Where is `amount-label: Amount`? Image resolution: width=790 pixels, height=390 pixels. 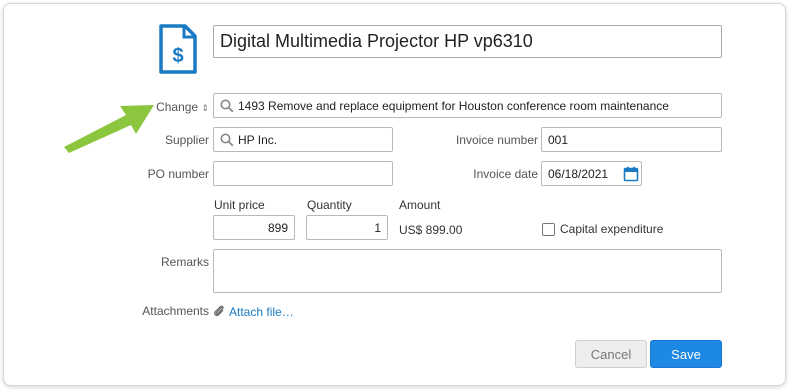
amount-label: Amount is located at coordinates (420, 205).